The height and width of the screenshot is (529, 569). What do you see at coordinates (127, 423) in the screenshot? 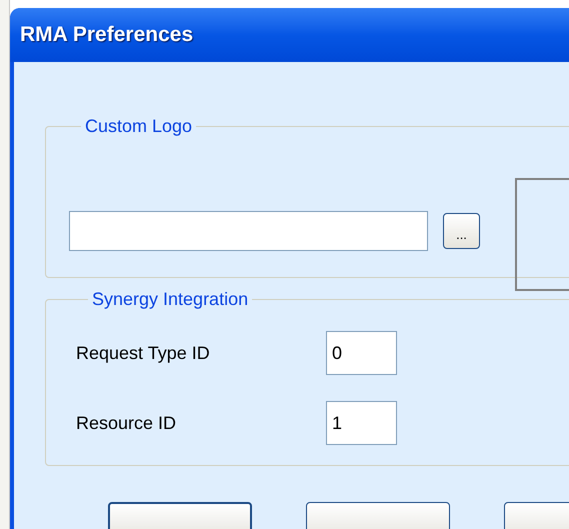
I see `field-label: Resource ID` at bounding box center [127, 423].